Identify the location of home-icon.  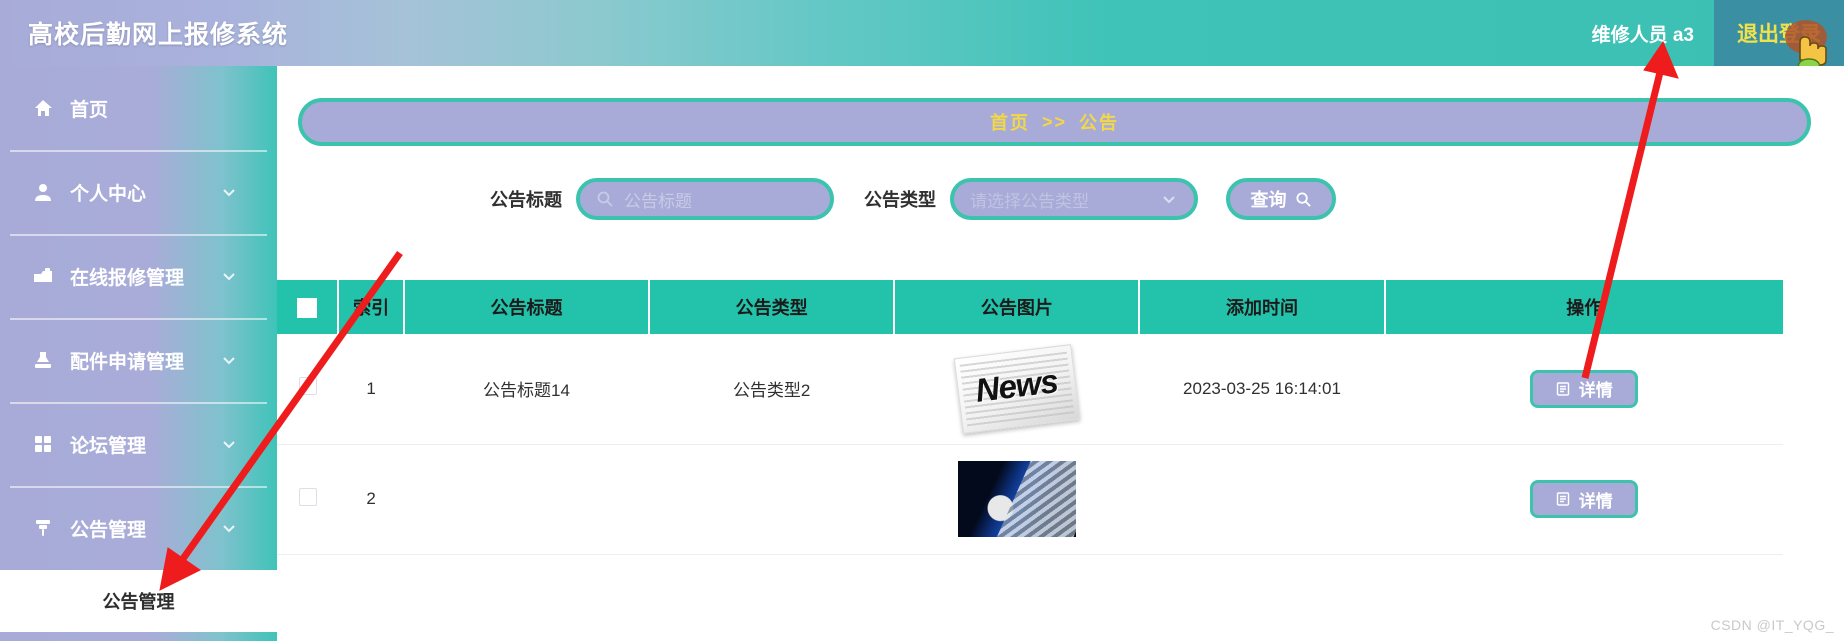
(43, 108).